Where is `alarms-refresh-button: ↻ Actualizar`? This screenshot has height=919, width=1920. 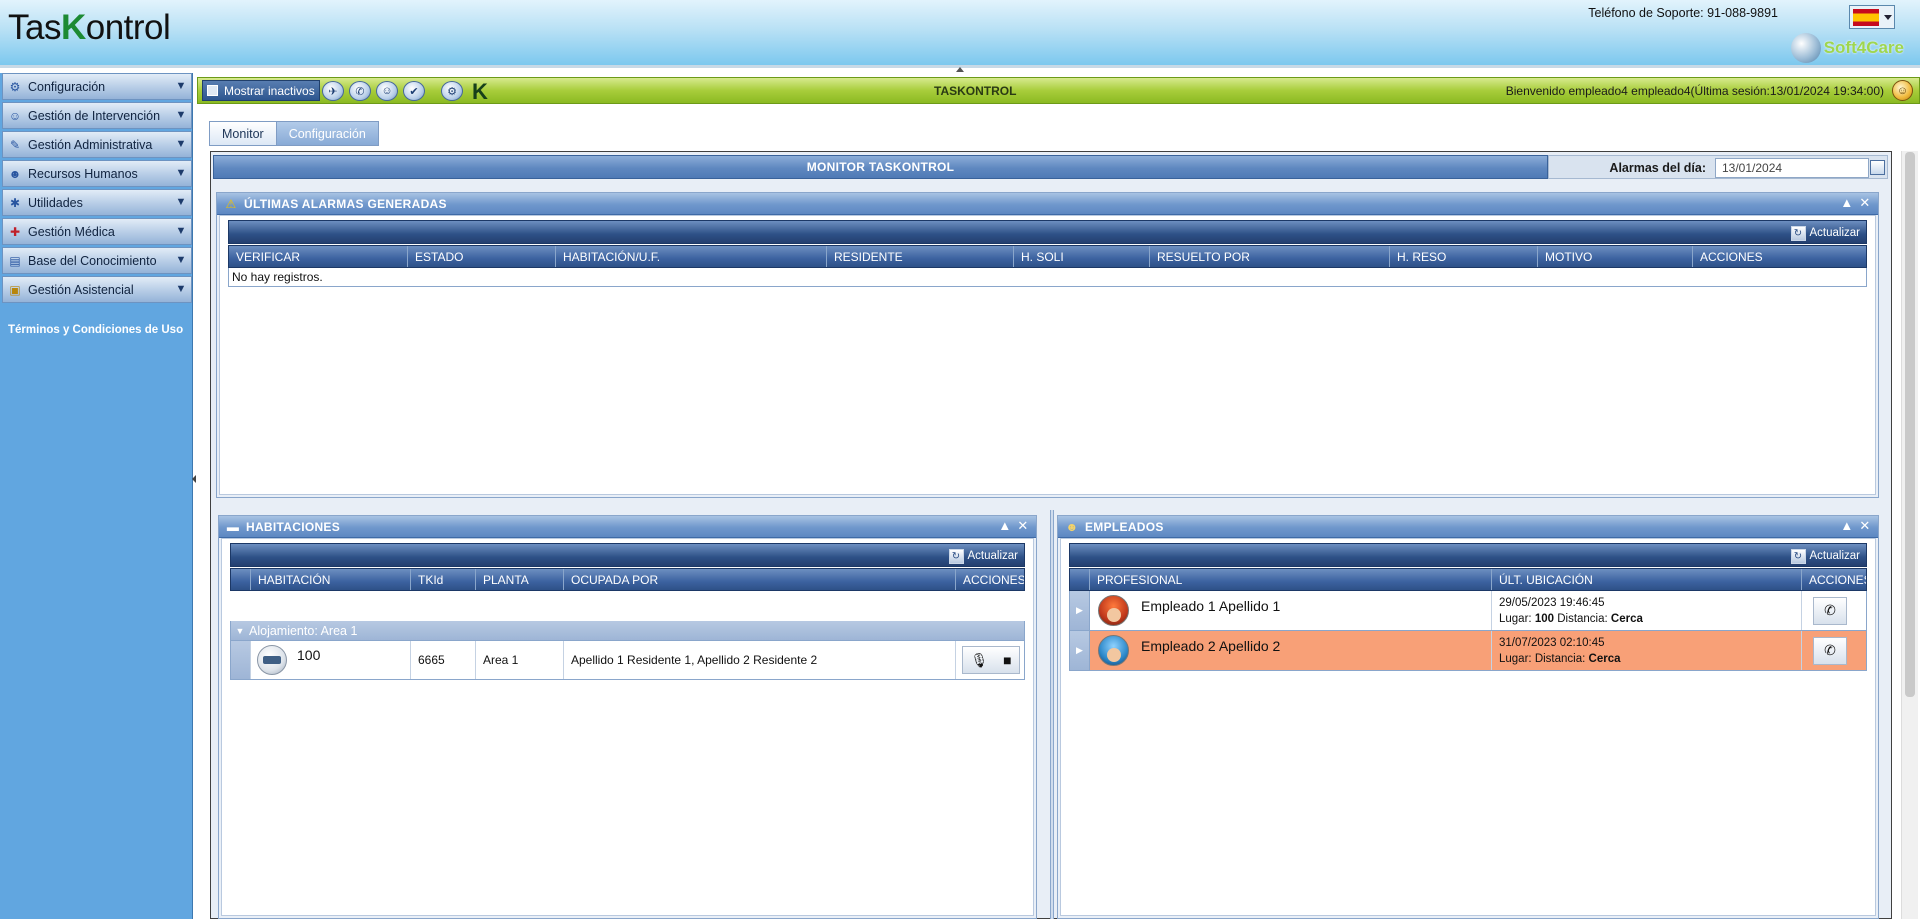 alarms-refresh-button: ↻ Actualizar is located at coordinates (1825, 233).